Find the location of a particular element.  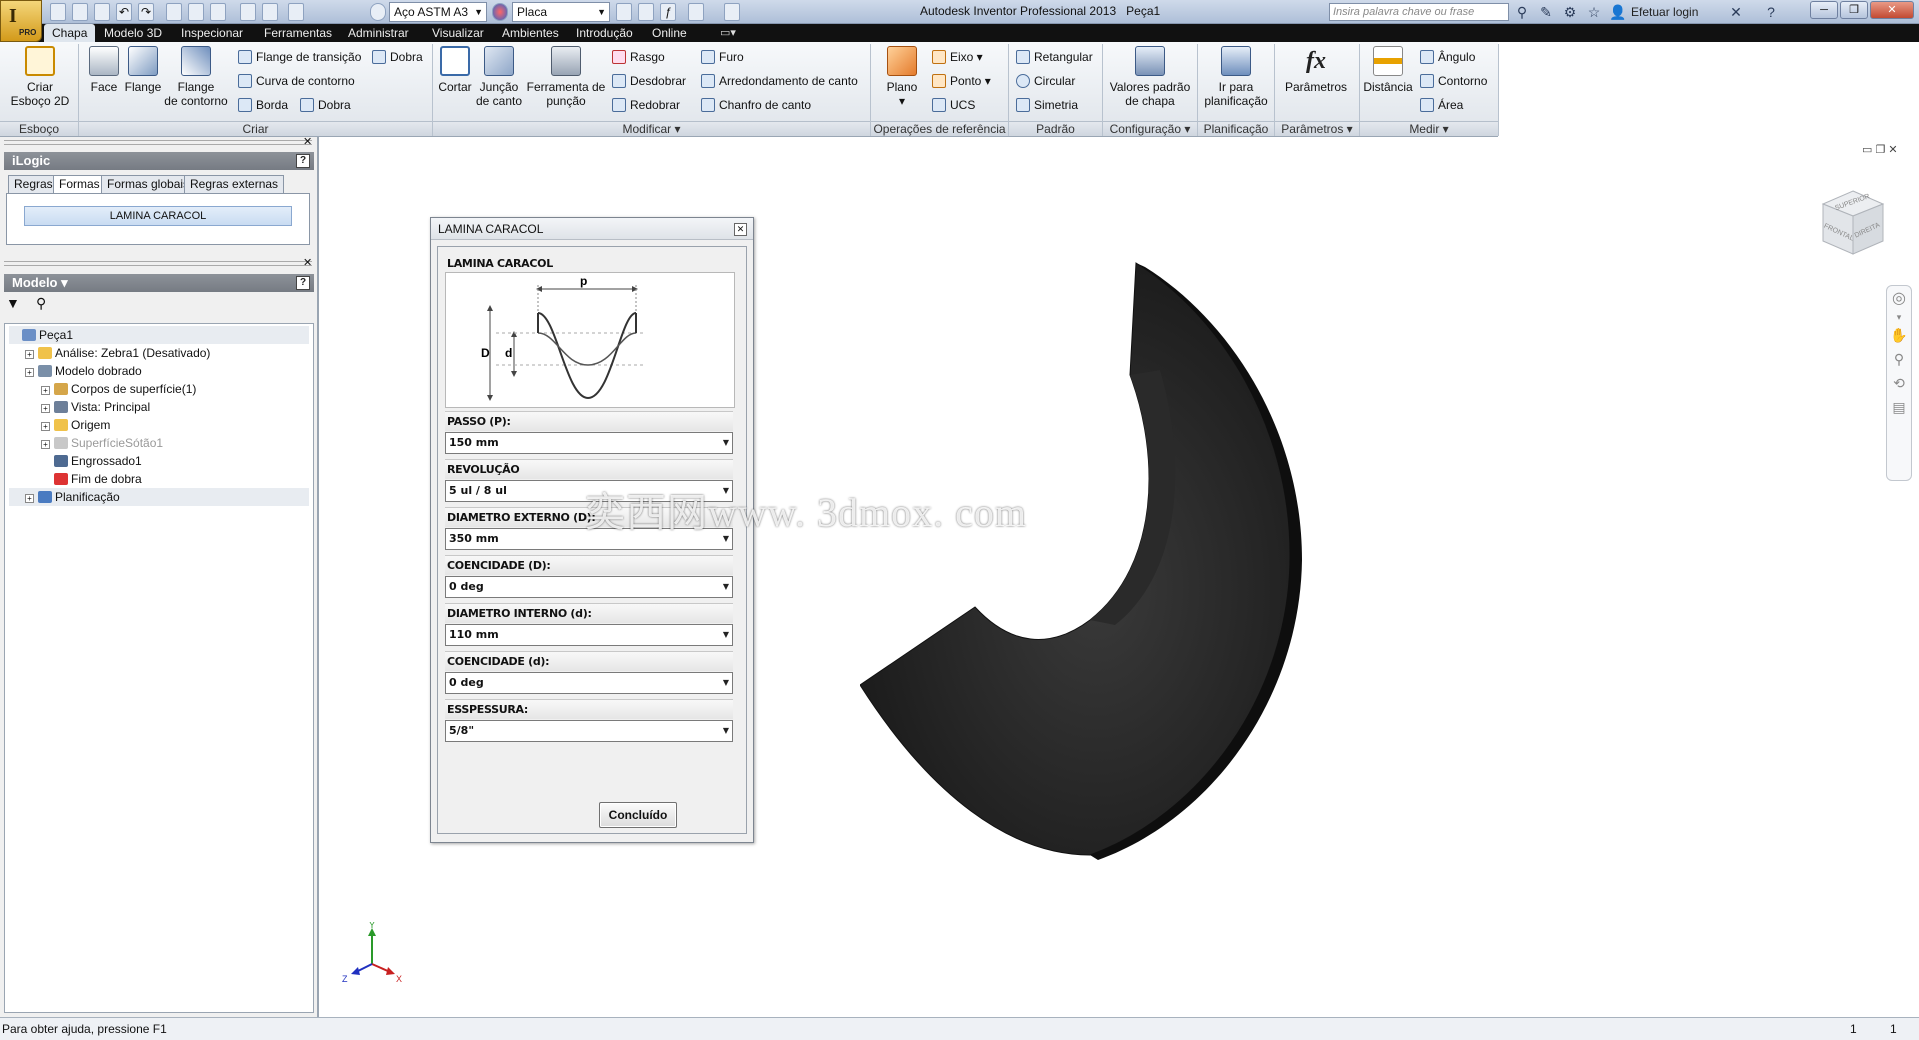

measure-angle-button: Ângulo is located at coordinates (1447, 57).